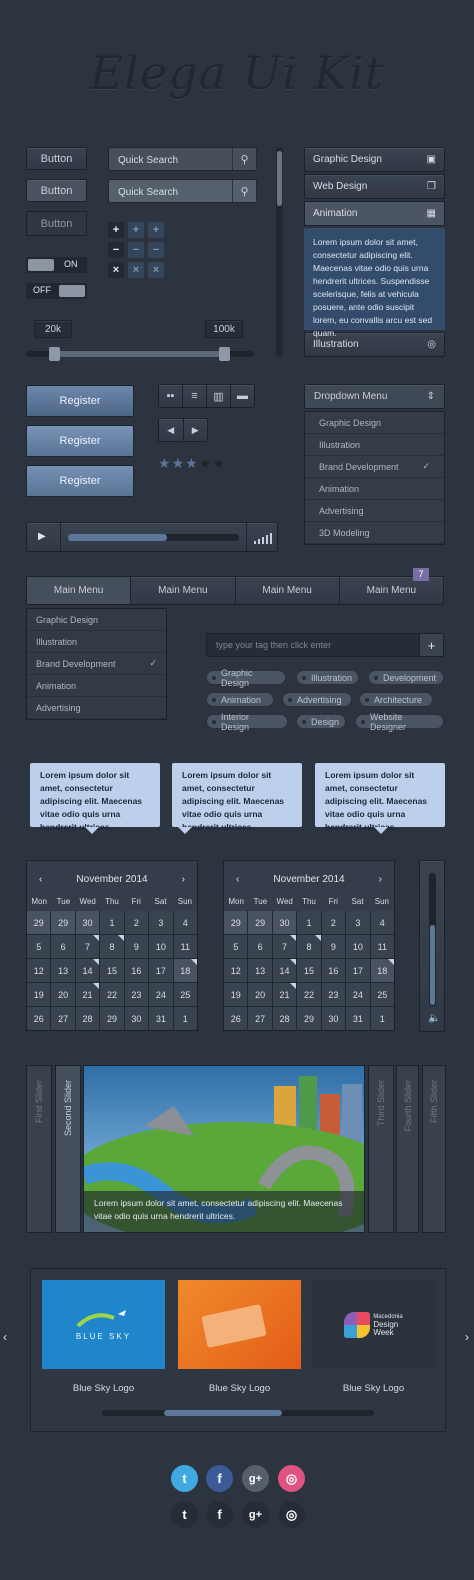 The width and height of the screenshot is (474, 1580). Describe the element at coordinates (96, 708) in the screenshot. I see `submenu-item: Advertising` at that location.